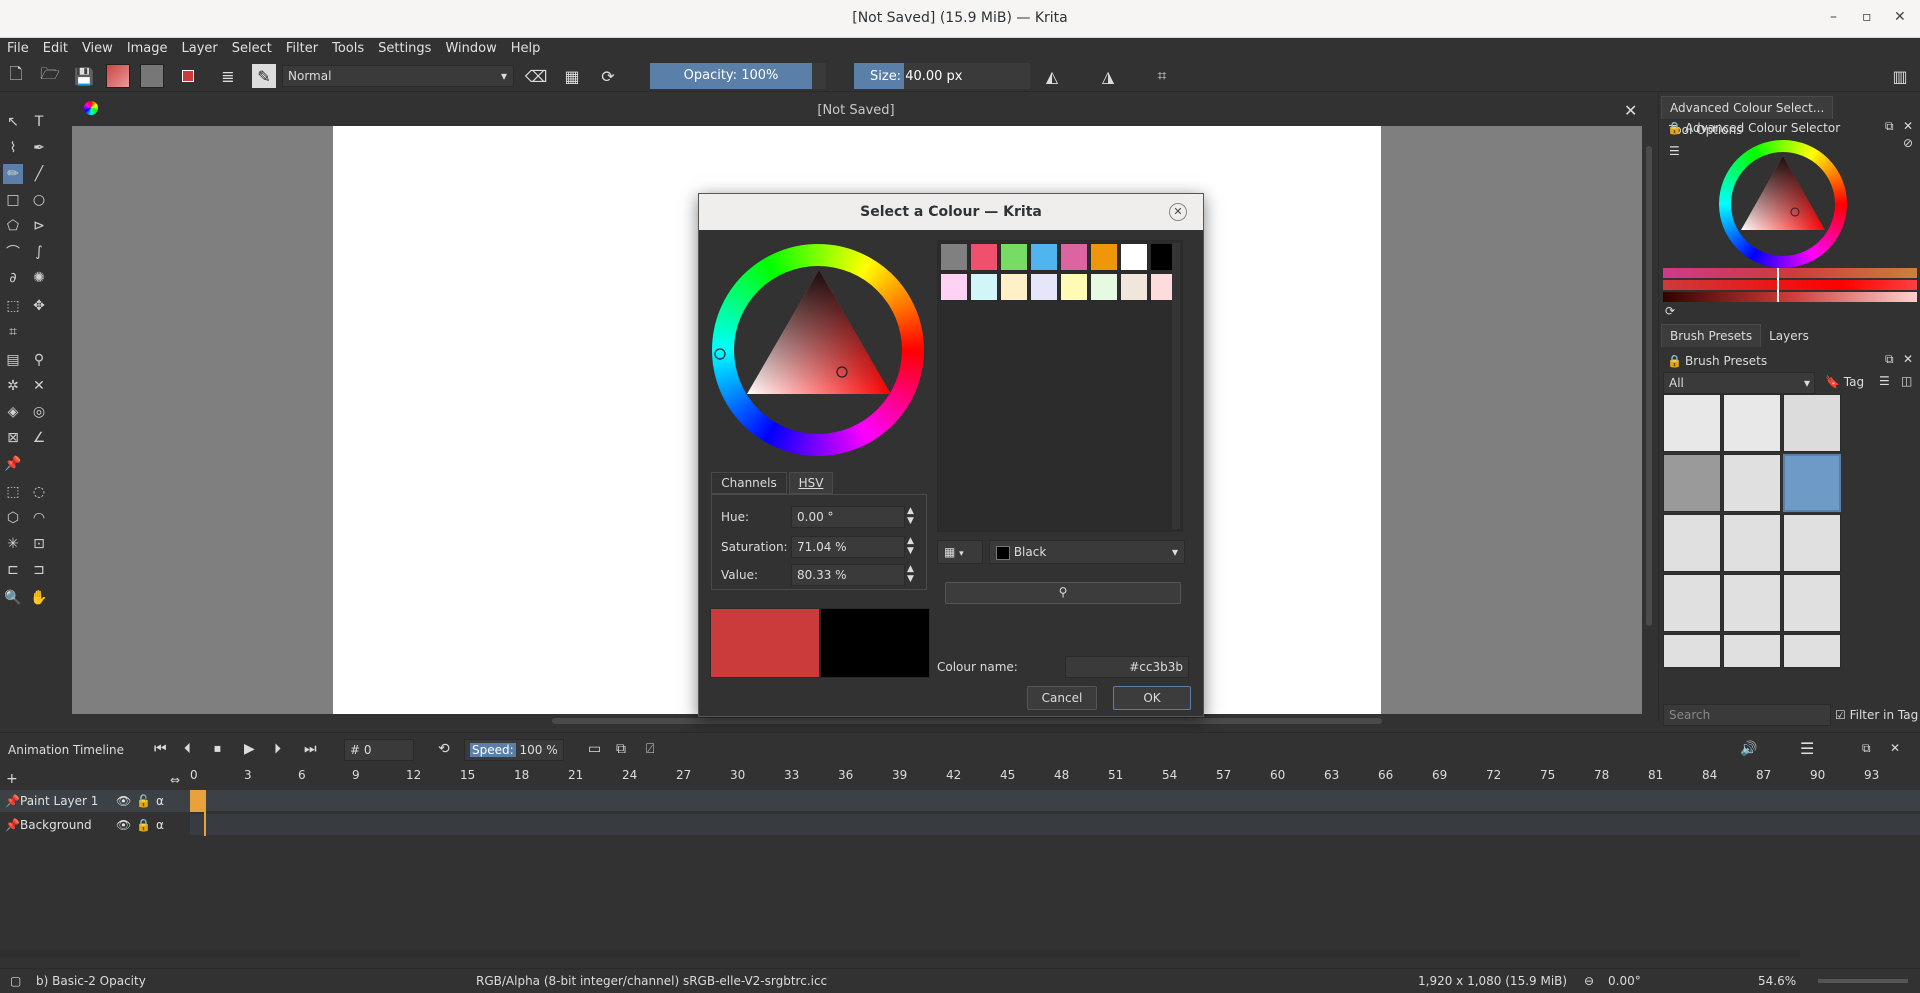 This screenshot has height=993, width=1920. Describe the element at coordinates (848, 575) in the screenshot. I see `value-input: 80.33 %` at that location.